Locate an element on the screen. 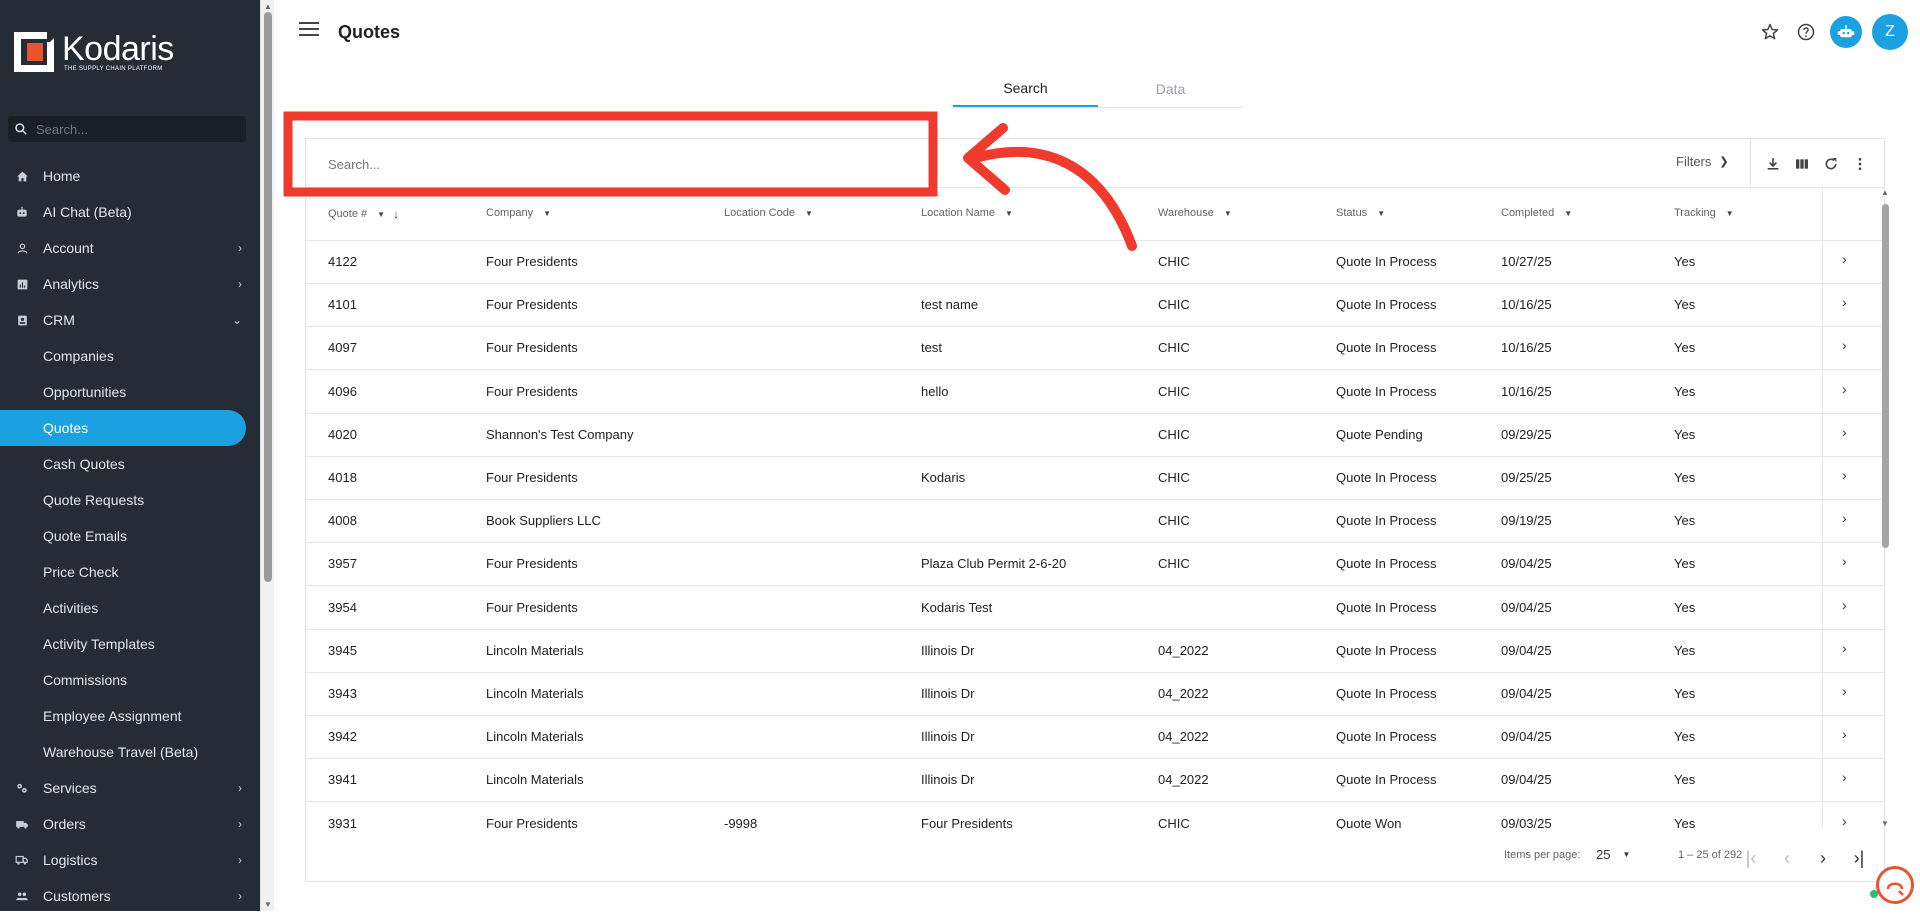  page-title: Quotes is located at coordinates (369, 32).